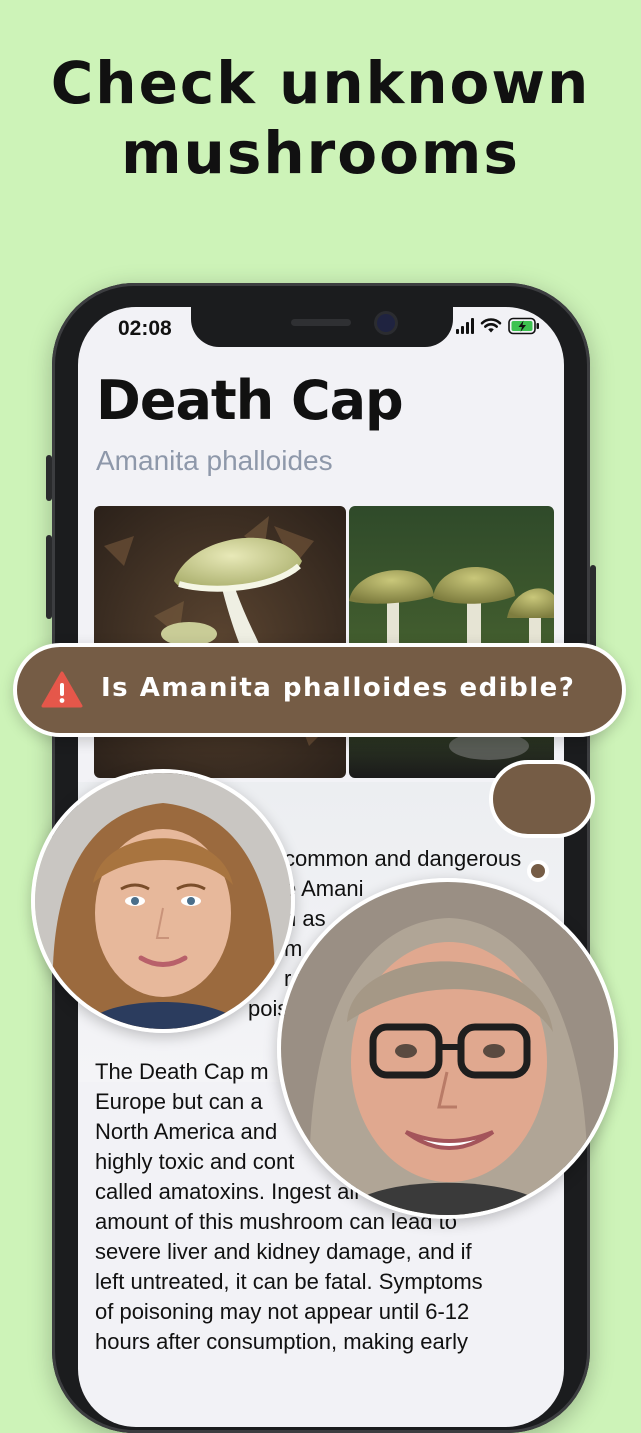  I want to click on mushroom-photo-2-image, so click(451, 642).